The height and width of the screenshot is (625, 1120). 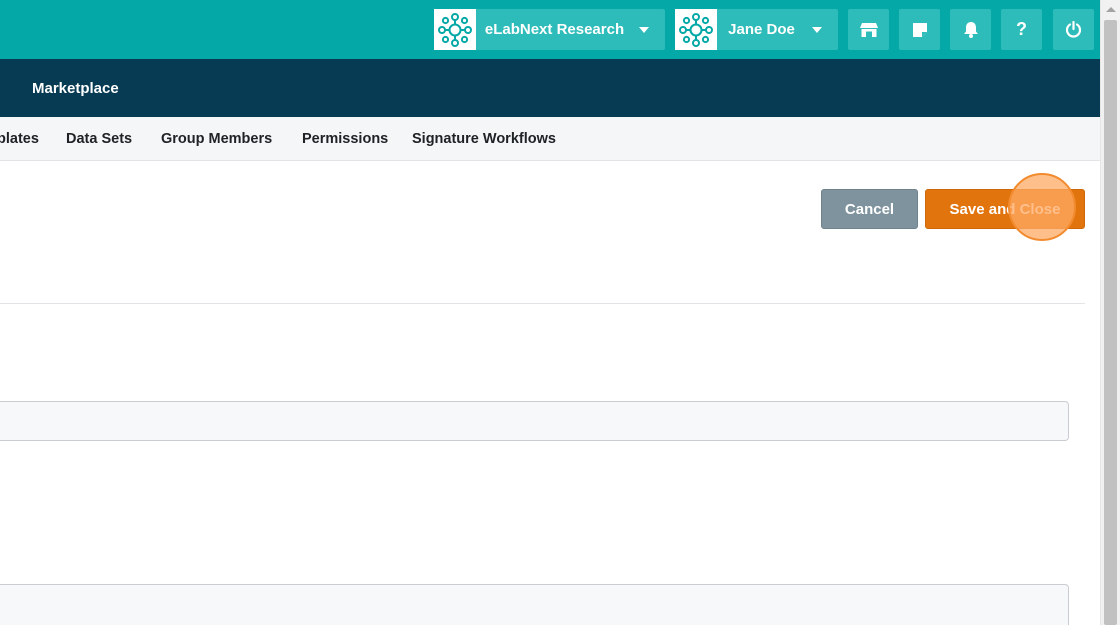 What do you see at coordinates (1111, 9) in the screenshot?
I see `scroll-up-arrow-icon` at bounding box center [1111, 9].